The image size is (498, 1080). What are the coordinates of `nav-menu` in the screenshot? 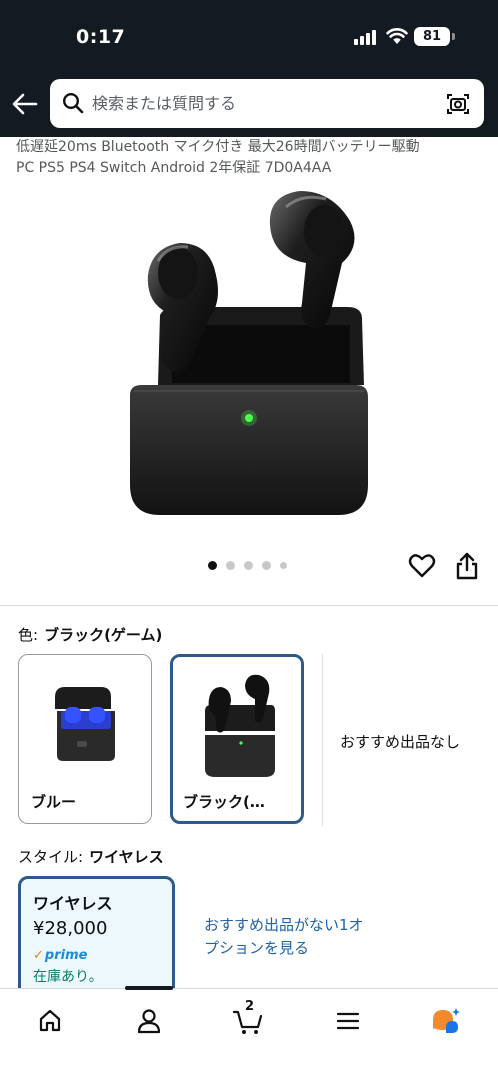 It's located at (348, 1021).